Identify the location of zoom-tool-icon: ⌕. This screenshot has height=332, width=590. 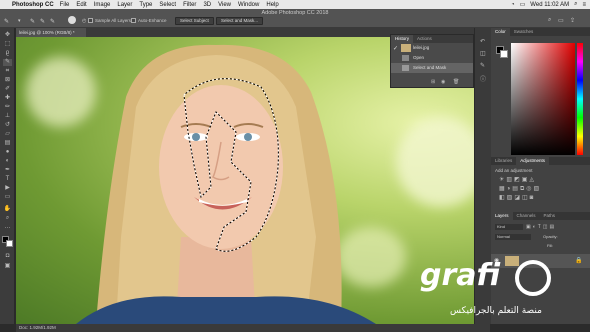
(7, 218).